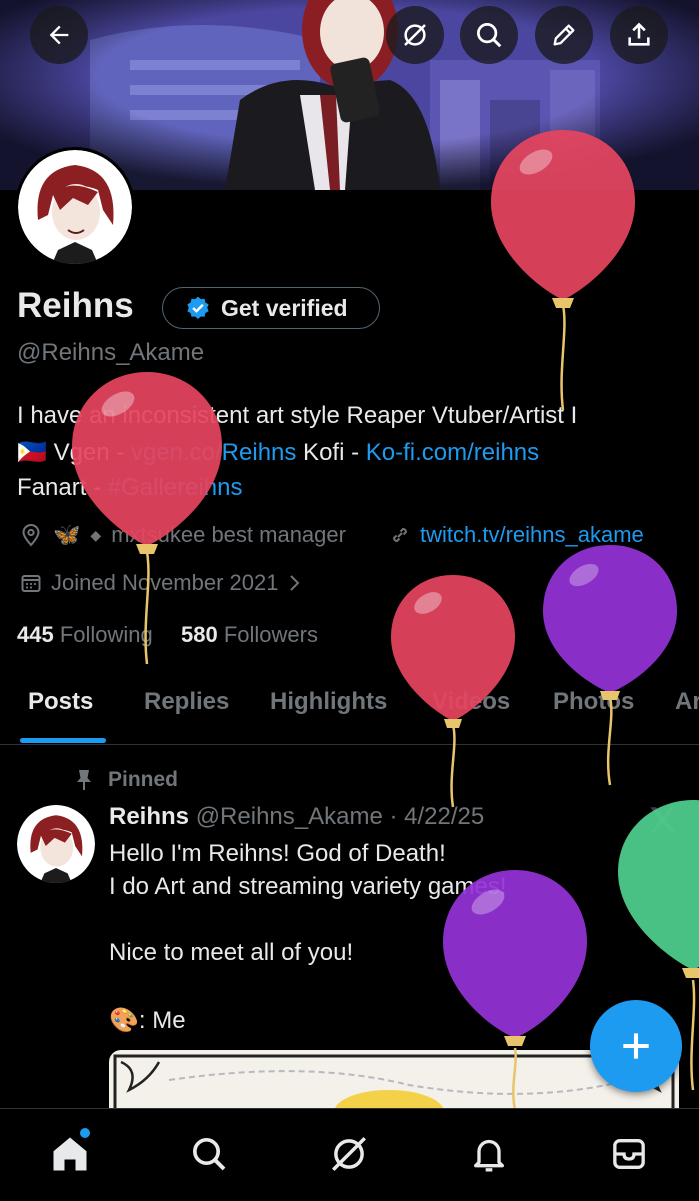  What do you see at coordinates (35, 634) in the screenshot?
I see `following-count: 445` at bounding box center [35, 634].